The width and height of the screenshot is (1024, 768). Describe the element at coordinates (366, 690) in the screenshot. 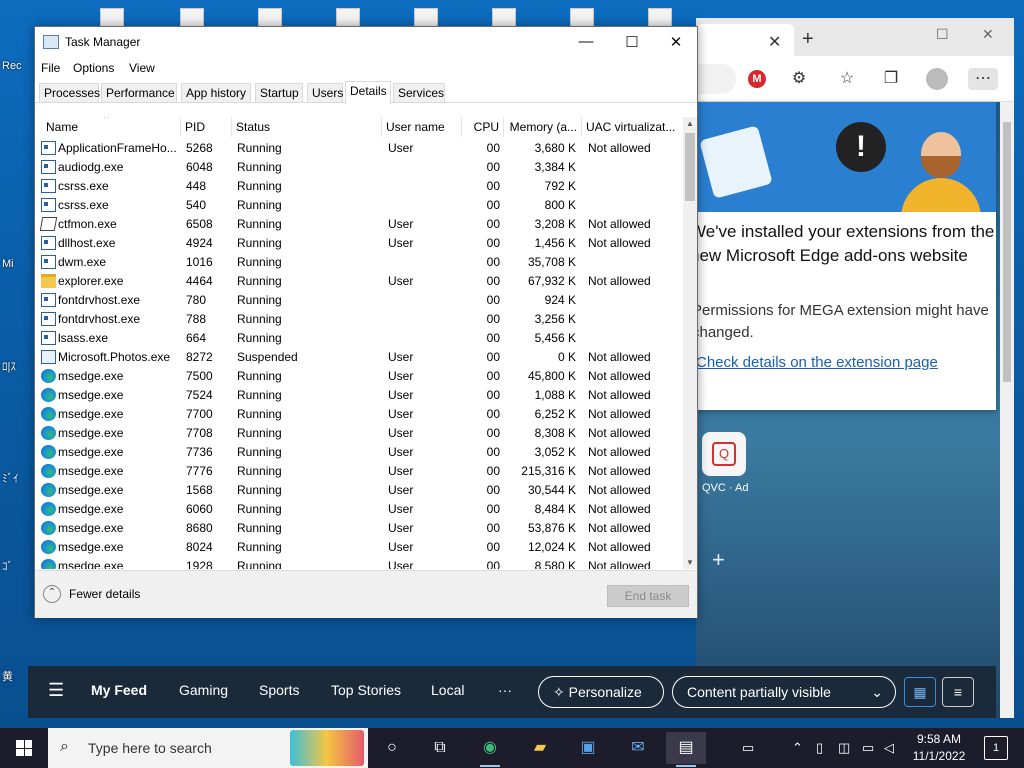

I see `feed-tab-top-stories: Top Stories` at that location.